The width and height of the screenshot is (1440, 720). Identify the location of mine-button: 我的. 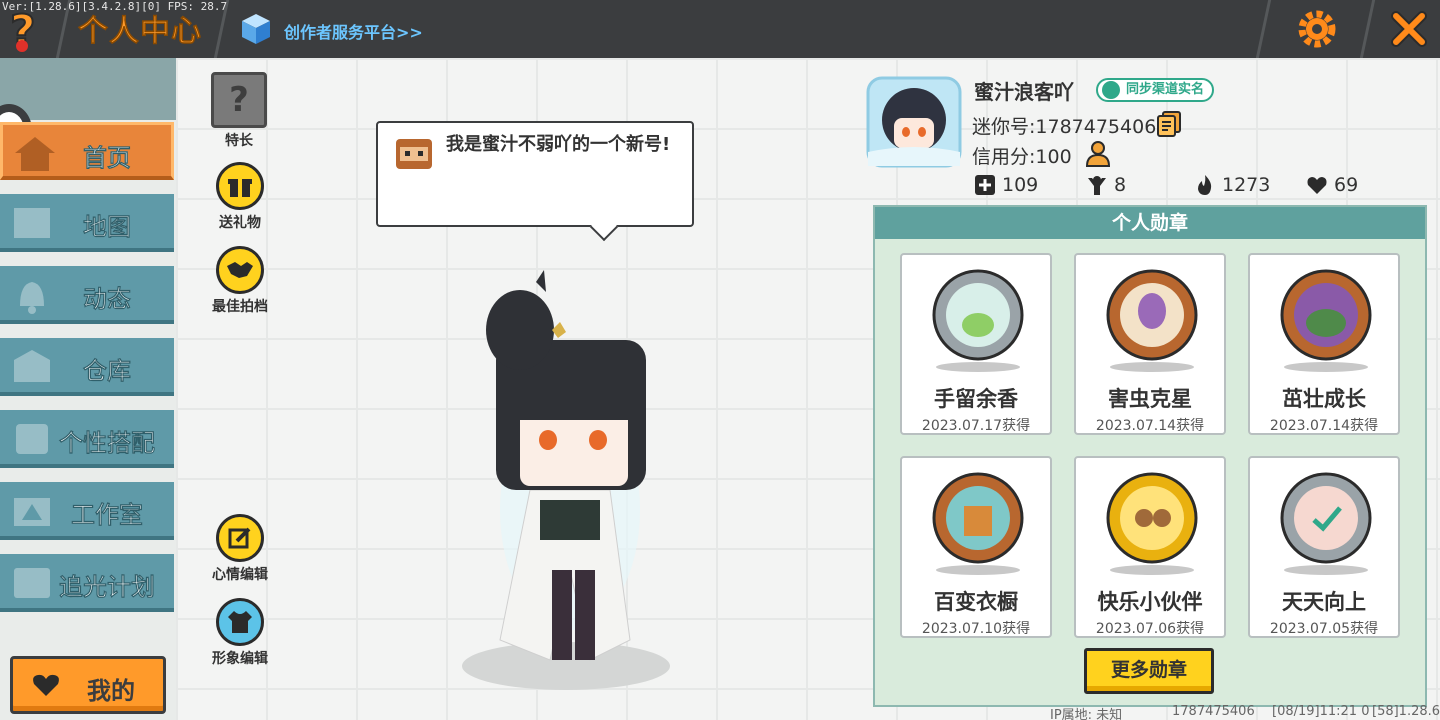
(88, 685).